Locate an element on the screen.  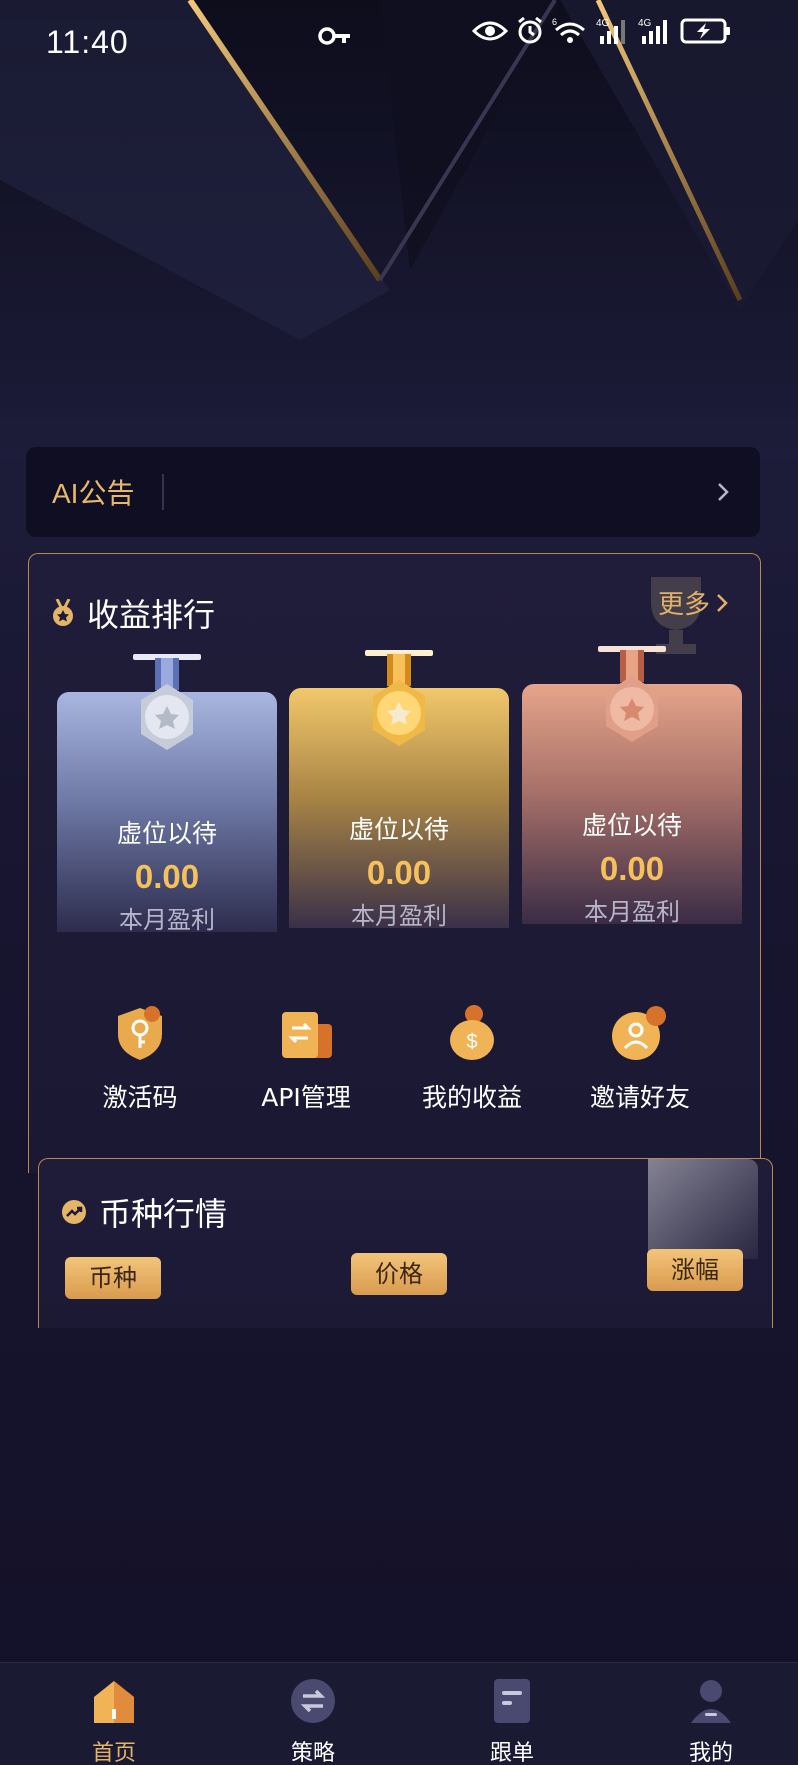
column-header-coin: 币种 is located at coordinates (113, 1278).